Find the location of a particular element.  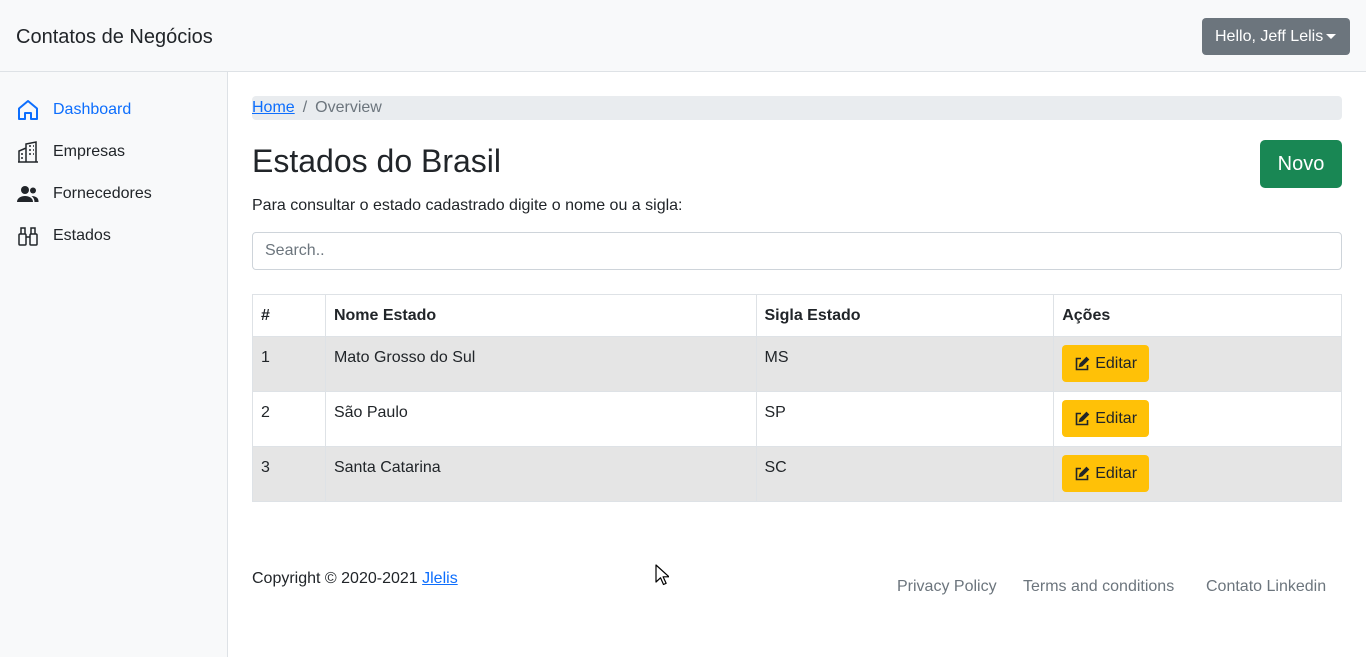

footer-copyright: Copyright © 2020-2021 Jlelis is located at coordinates (355, 579).